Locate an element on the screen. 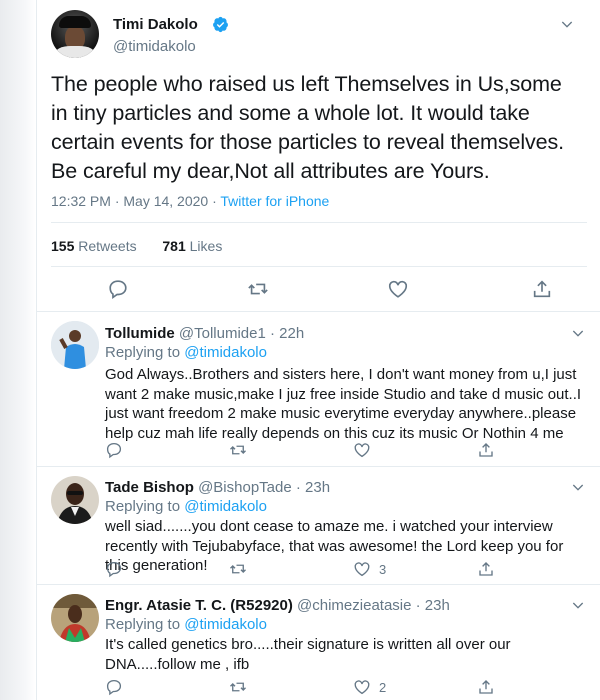  reply-author-handle: @BishopTade · 23h is located at coordinates (264, 487).